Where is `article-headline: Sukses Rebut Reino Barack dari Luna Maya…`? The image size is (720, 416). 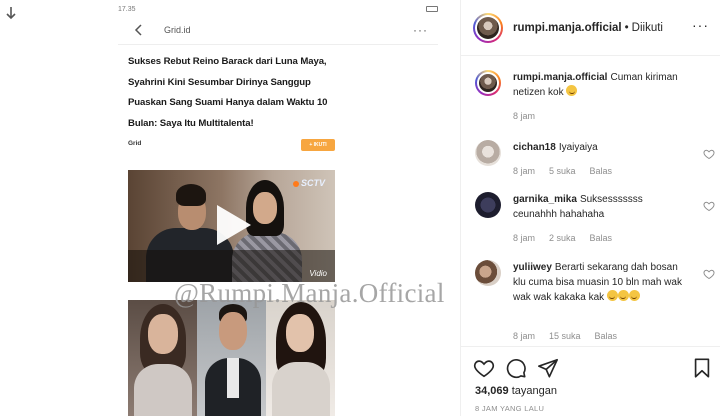
article-headline: Sukses Rebut Reino Barack dari Luna Maya… is located at coordinates (228, 92).